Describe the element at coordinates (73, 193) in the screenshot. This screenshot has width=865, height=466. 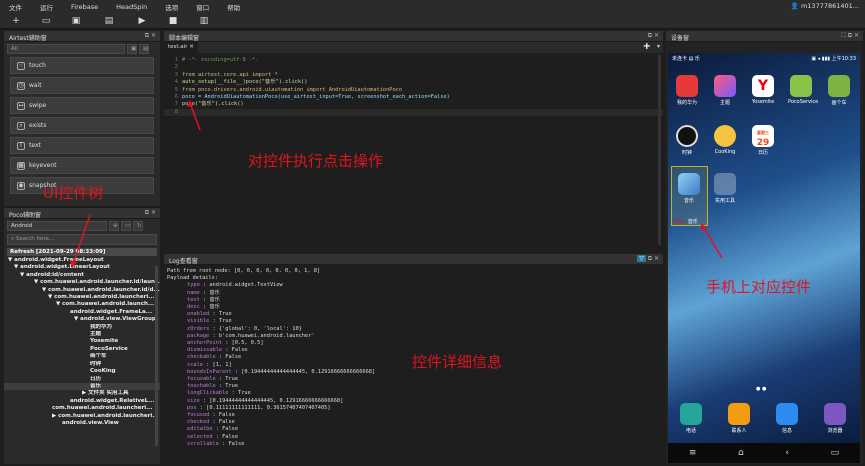
I see `annotation-tree: UI控件树` at that location.